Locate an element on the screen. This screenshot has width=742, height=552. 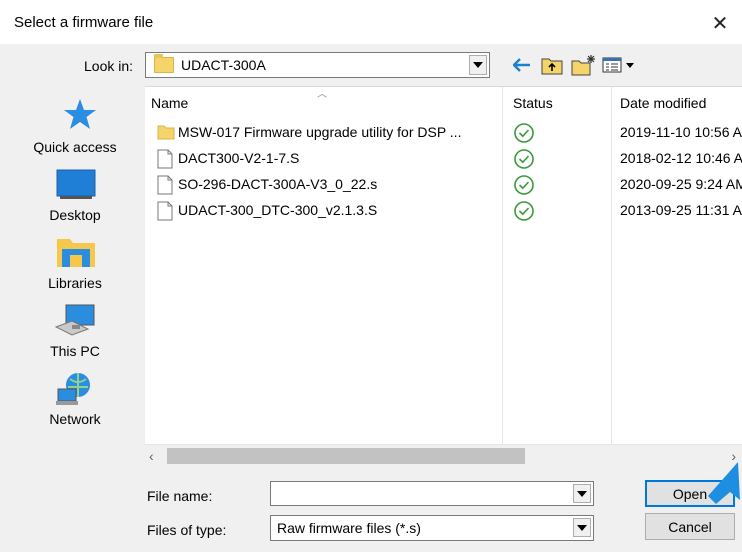
place-label: Quick access is located at coordinates (75, 147).